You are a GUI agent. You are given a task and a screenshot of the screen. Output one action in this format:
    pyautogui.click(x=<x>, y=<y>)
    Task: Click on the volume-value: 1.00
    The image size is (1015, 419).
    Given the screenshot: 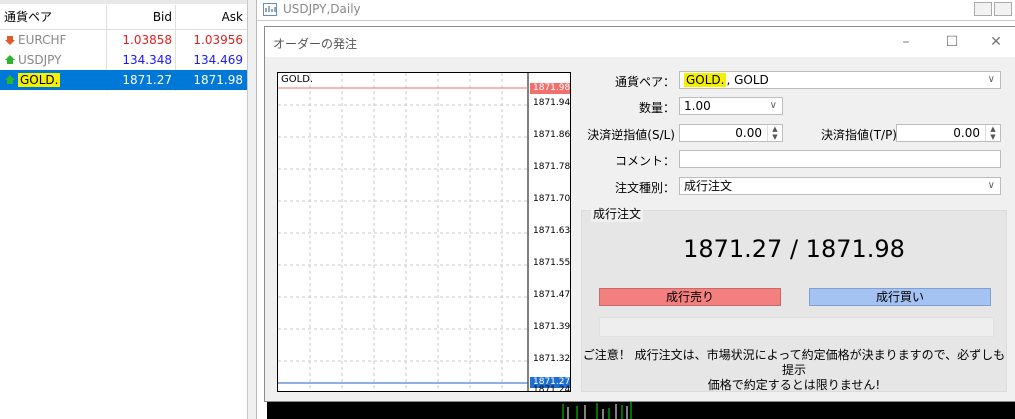 What is the action you would take?
    pyautogui.click(x=697, y=106)
    